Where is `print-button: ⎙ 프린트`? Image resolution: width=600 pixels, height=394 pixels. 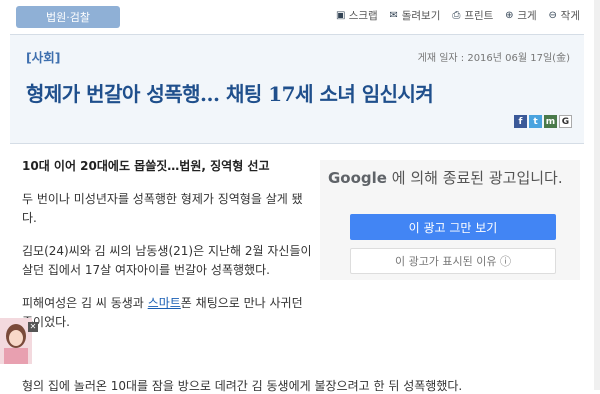 print-button: ⎙ 프린트 is located at coordinates (471, 15).